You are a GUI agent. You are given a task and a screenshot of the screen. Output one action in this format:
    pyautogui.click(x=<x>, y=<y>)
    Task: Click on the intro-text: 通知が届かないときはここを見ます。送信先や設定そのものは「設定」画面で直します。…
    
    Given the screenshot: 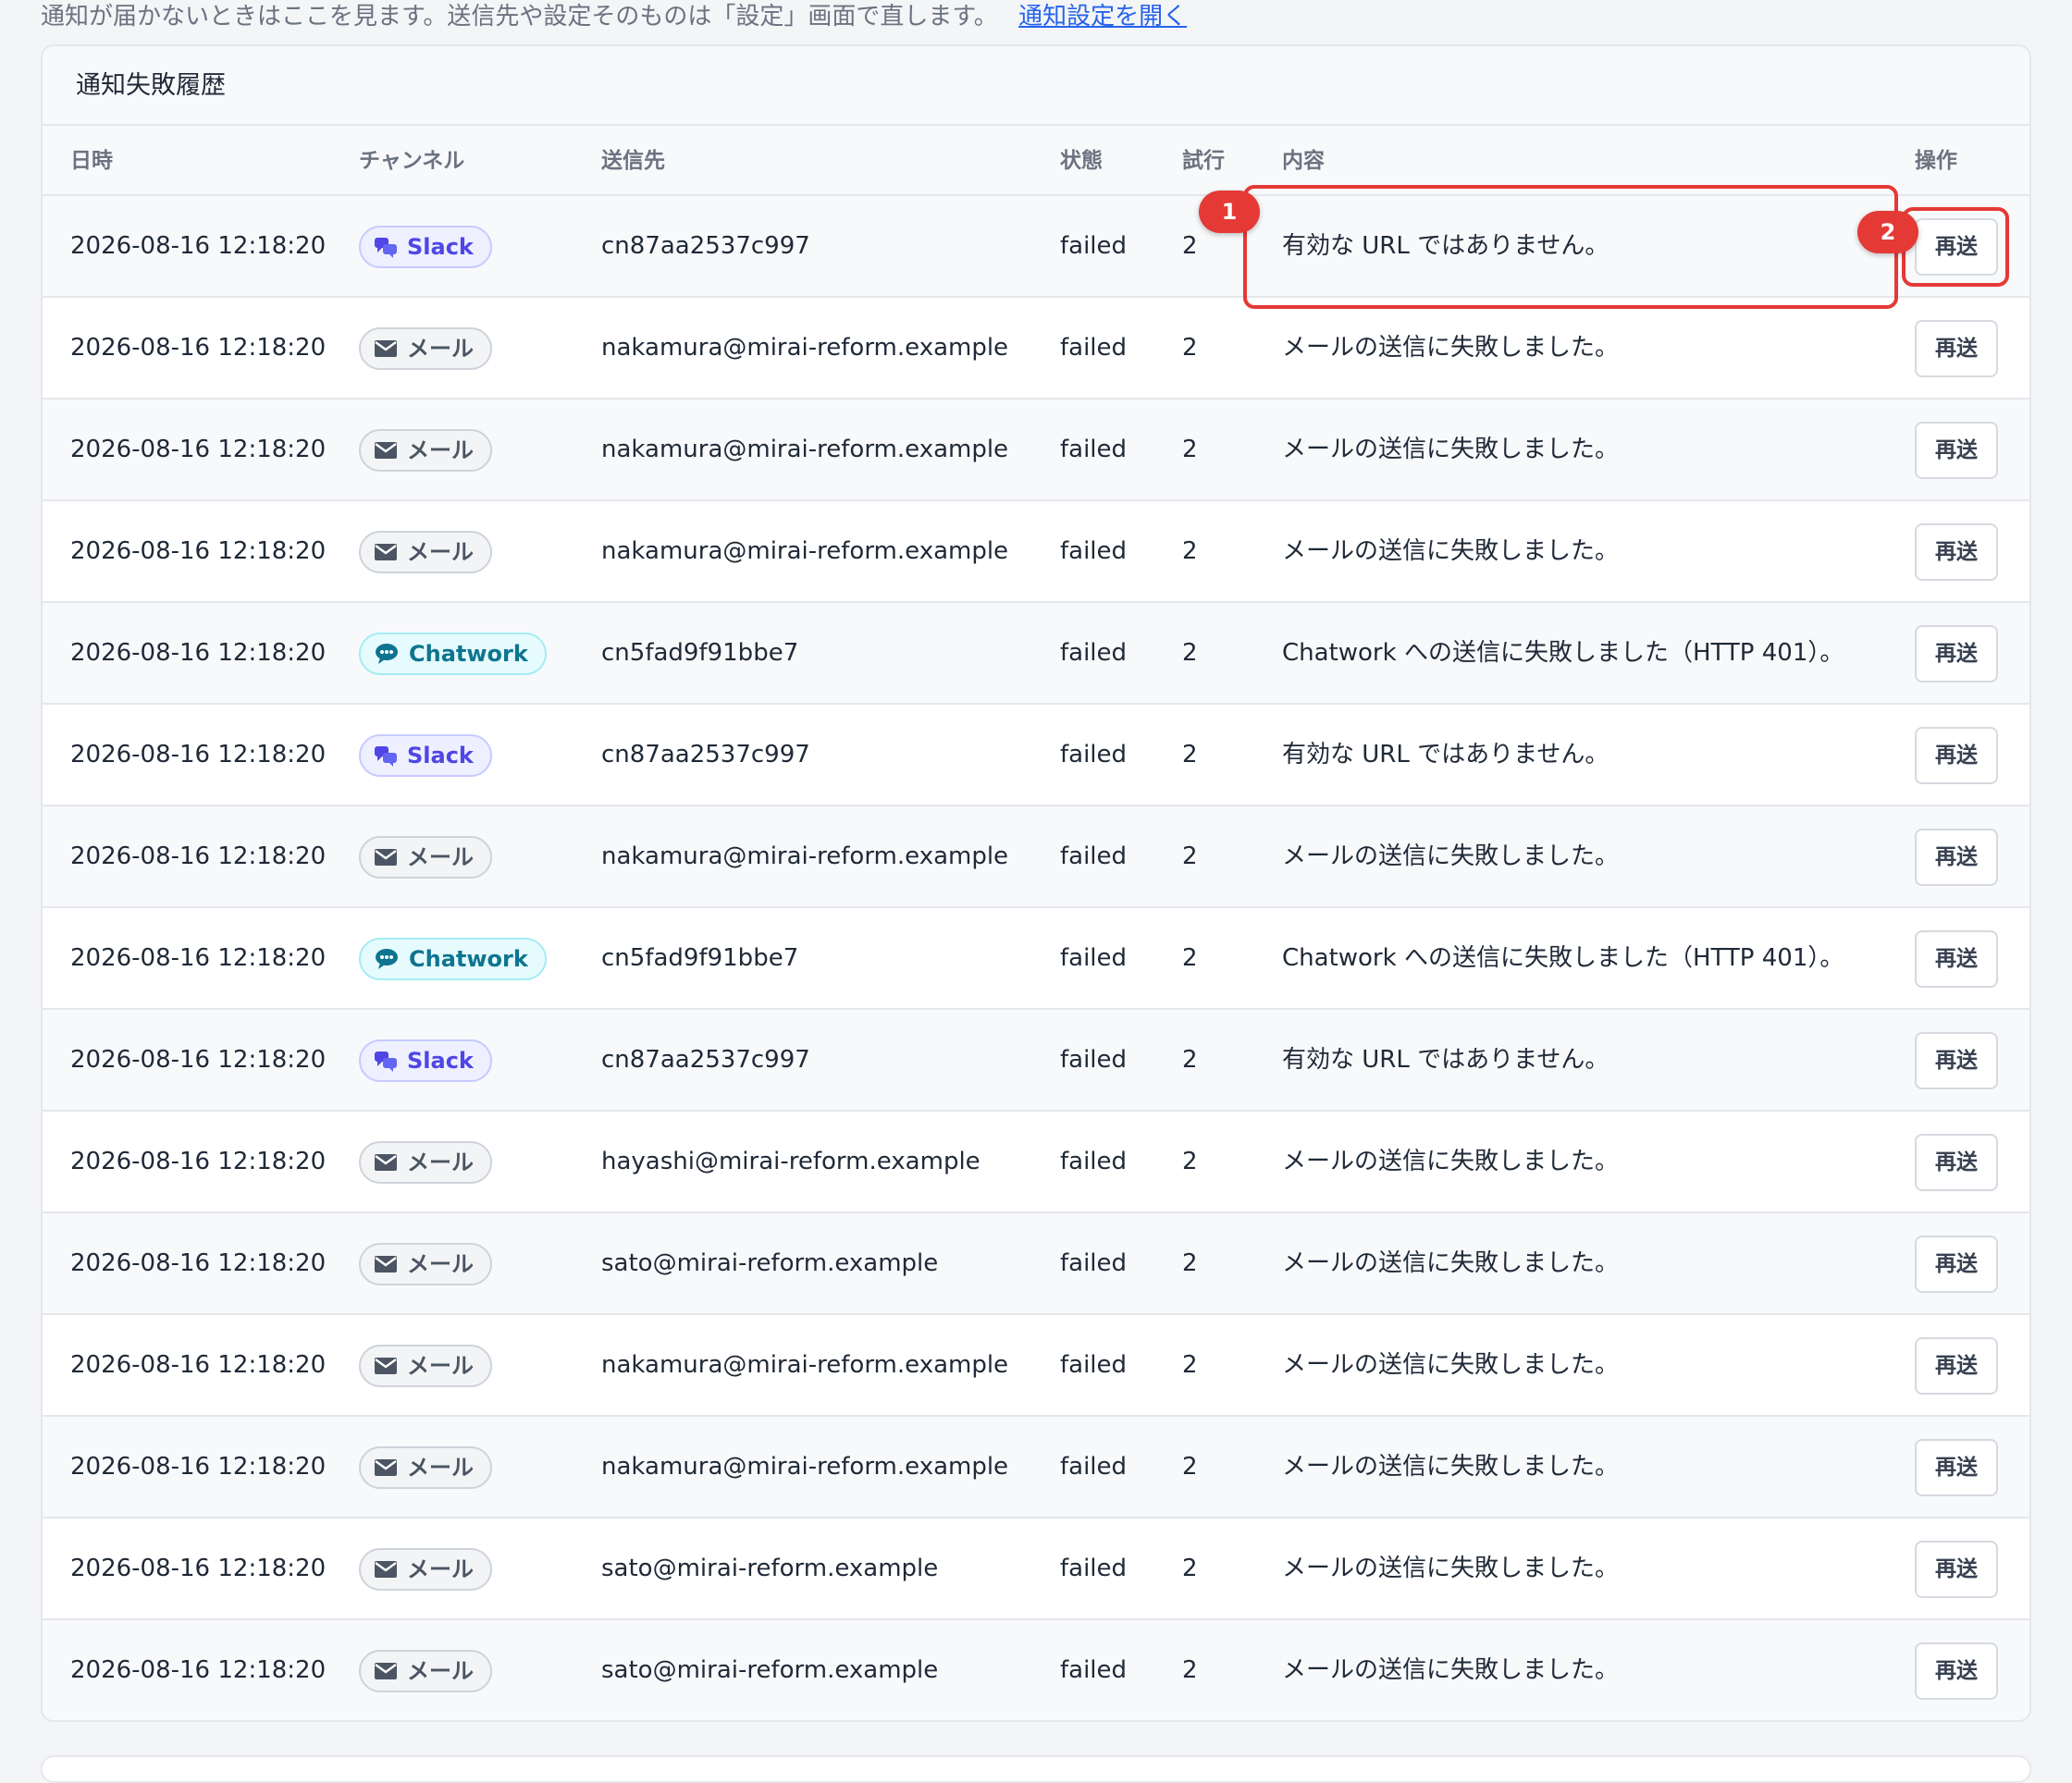 What is the action you would take?
    pyautogui.click(x=614, y=16)
    